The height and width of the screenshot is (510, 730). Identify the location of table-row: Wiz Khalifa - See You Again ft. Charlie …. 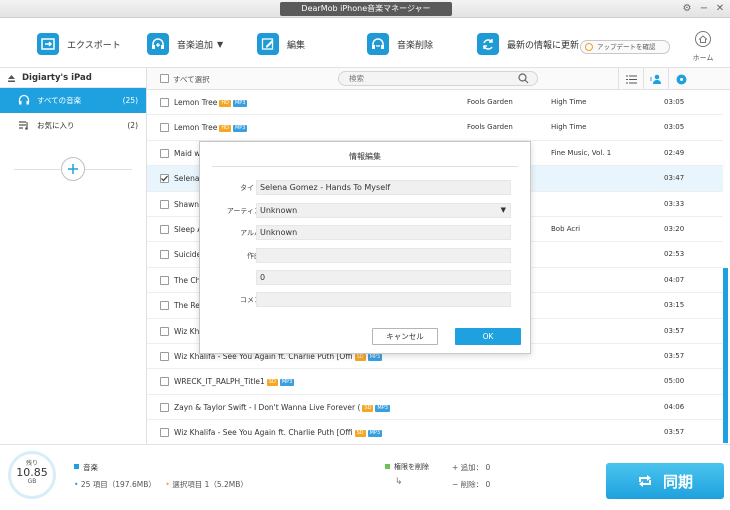
(435, 432).